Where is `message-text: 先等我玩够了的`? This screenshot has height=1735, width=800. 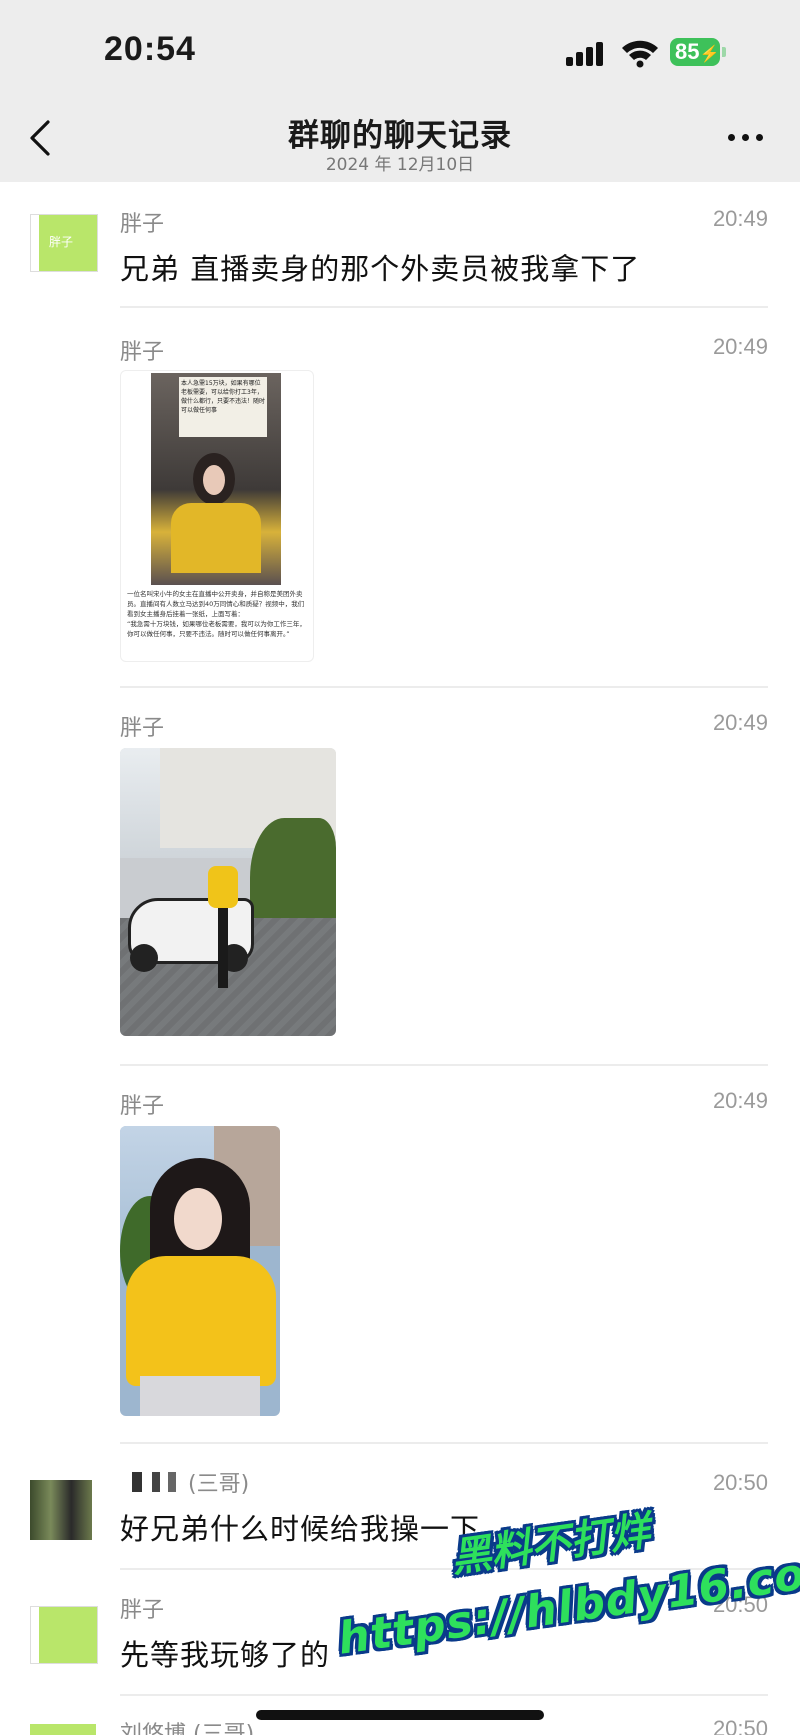
message-text: 先等我玩够了的 is located at coordinates (225, 1655).